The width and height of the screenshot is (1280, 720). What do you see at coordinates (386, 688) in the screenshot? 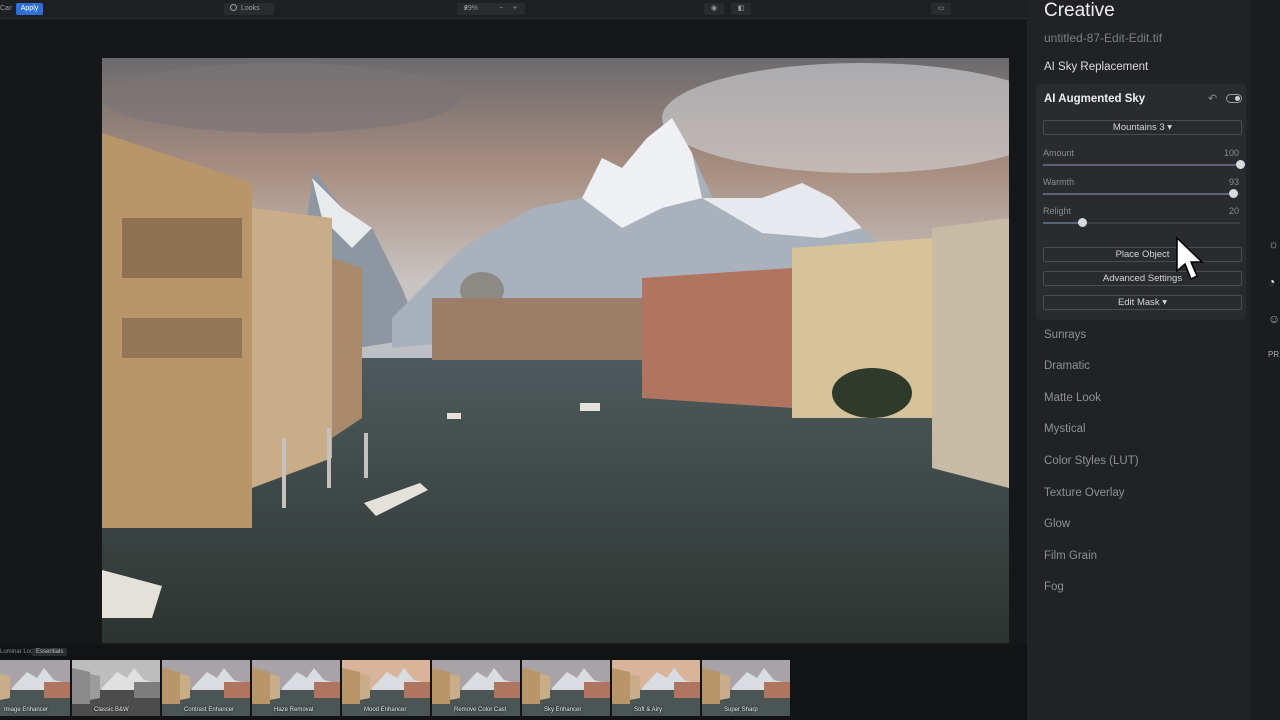
I see `look-thumbnail: Mood Enhancer` at bounding box center [386, 688].